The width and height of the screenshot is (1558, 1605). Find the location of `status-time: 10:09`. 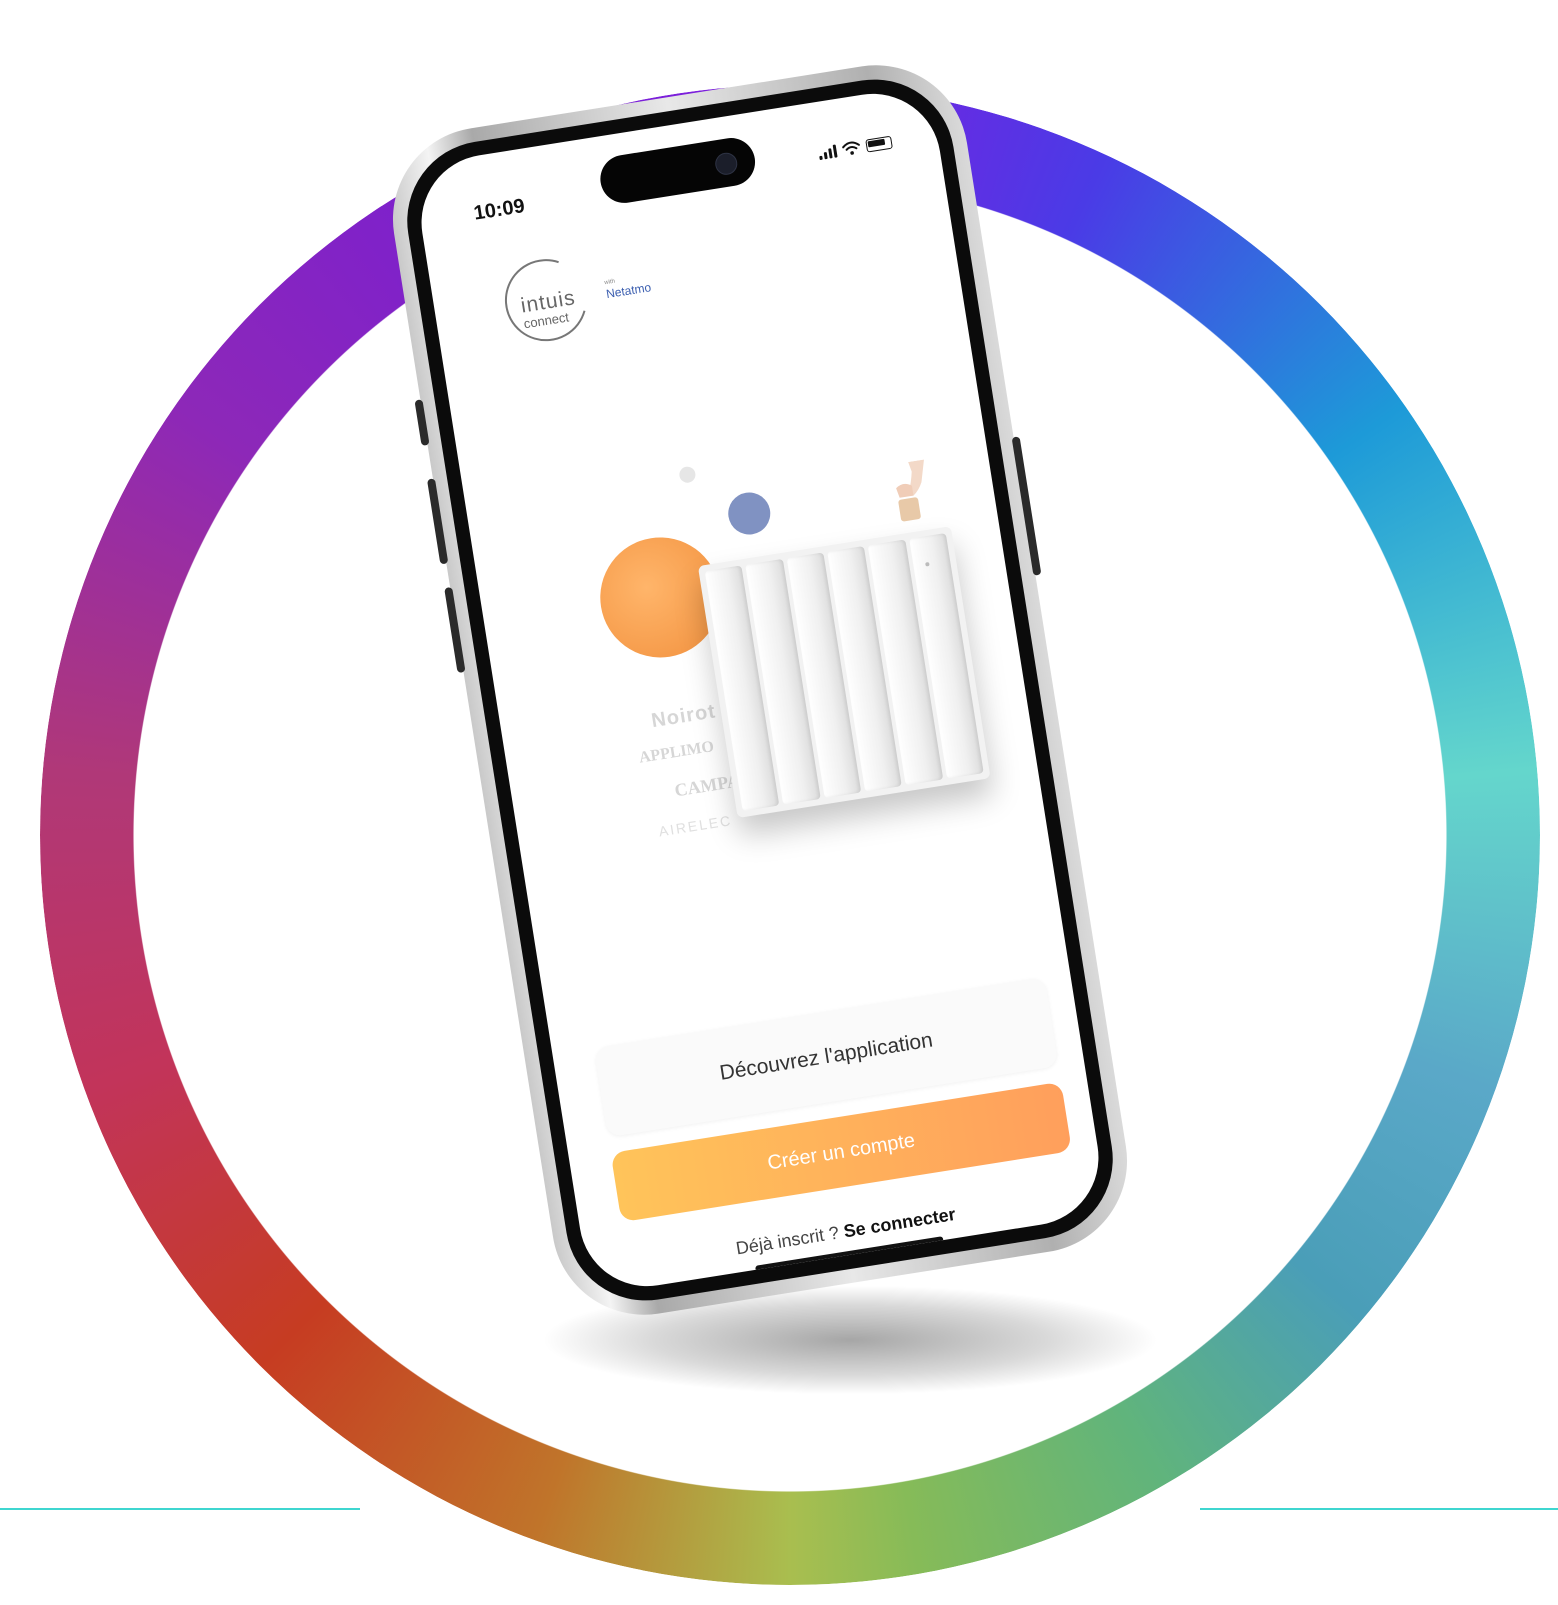

status-time: 10:09 is located at coordinates (499, 210).